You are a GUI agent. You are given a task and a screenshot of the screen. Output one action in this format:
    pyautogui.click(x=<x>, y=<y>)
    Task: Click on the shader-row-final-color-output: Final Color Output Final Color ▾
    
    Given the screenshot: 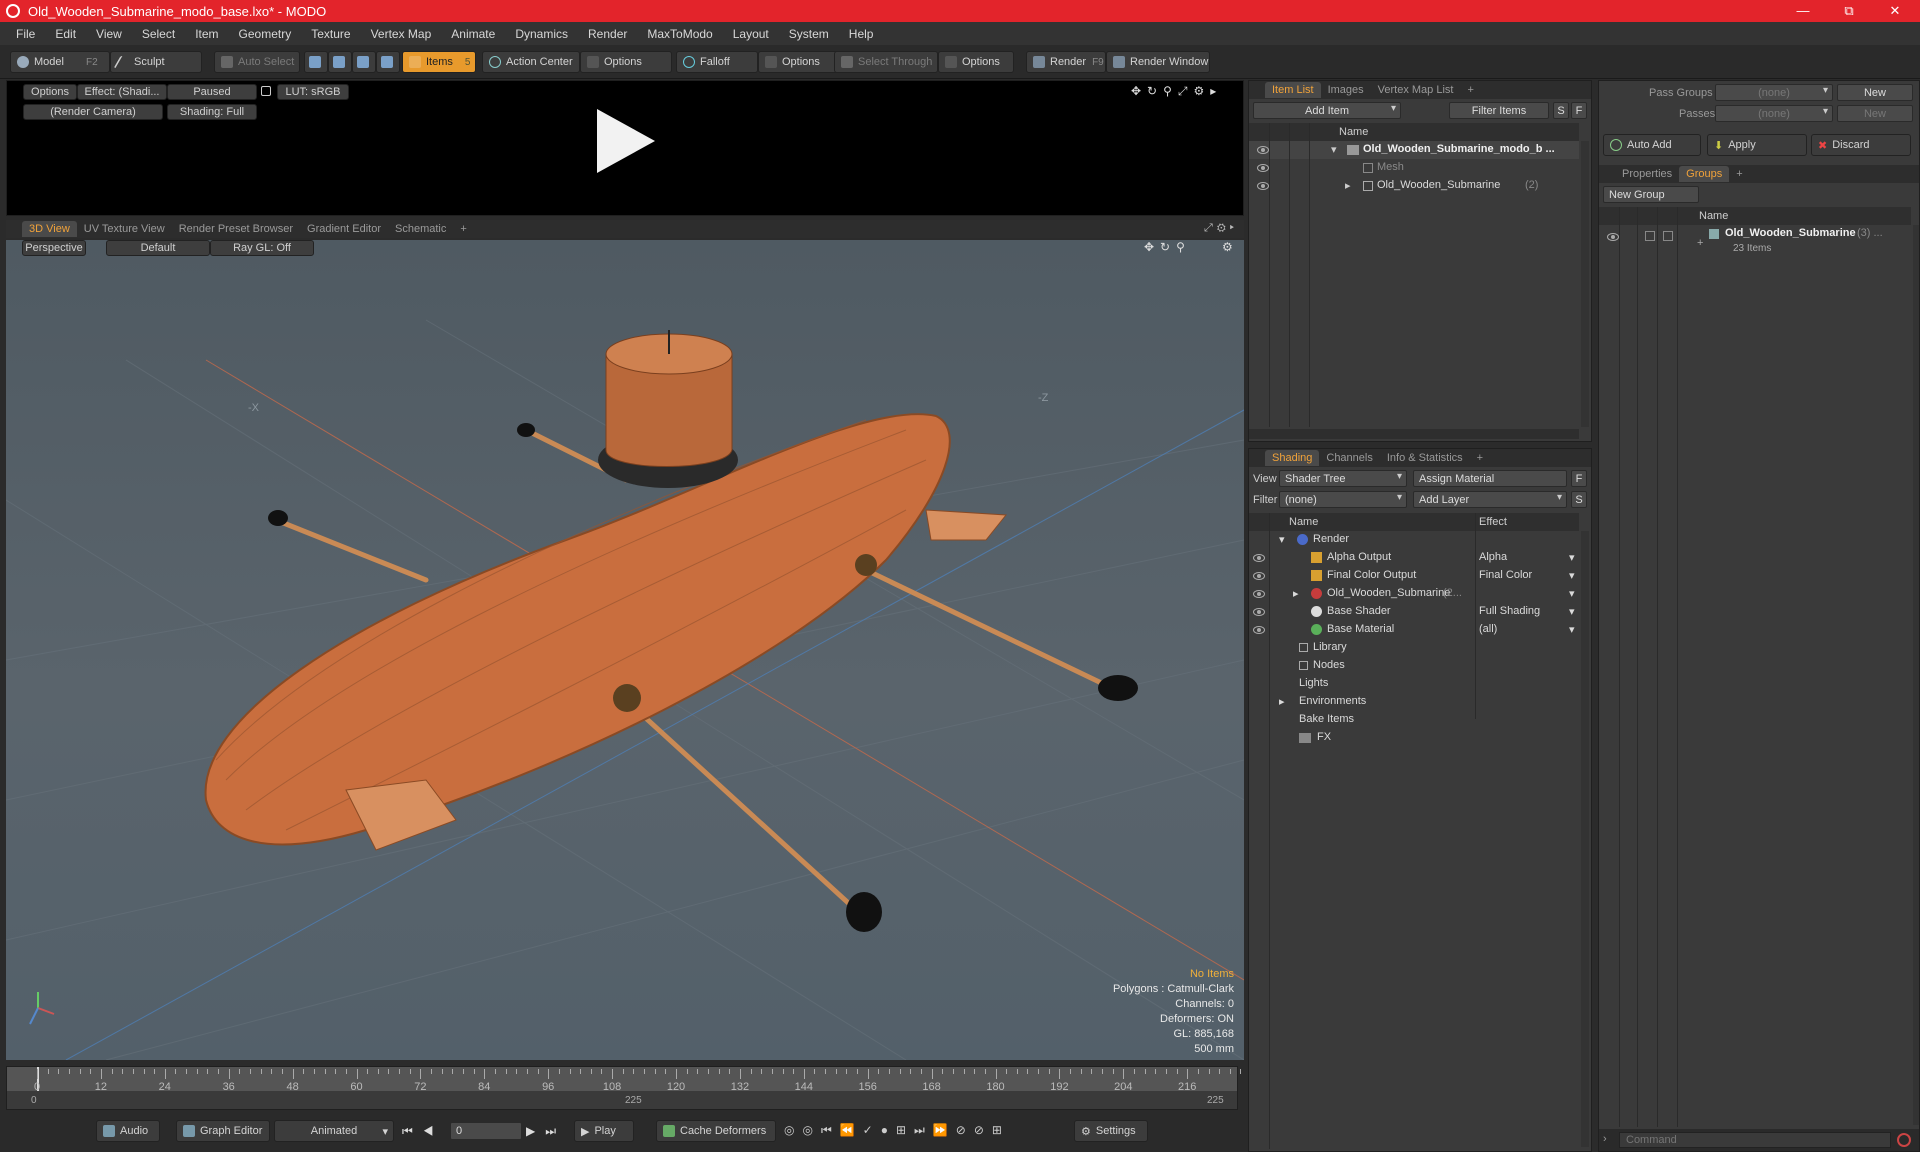 What is the action you would take?
    pyautogui.click(x=1414, y=576)
    